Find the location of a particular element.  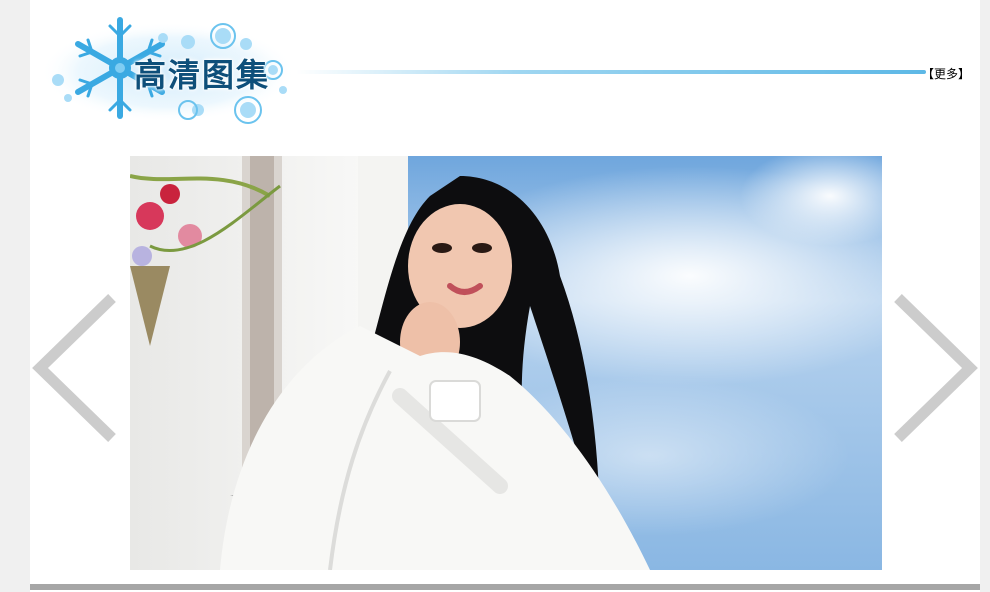

footer-divider is located at coordinates (505, 587).